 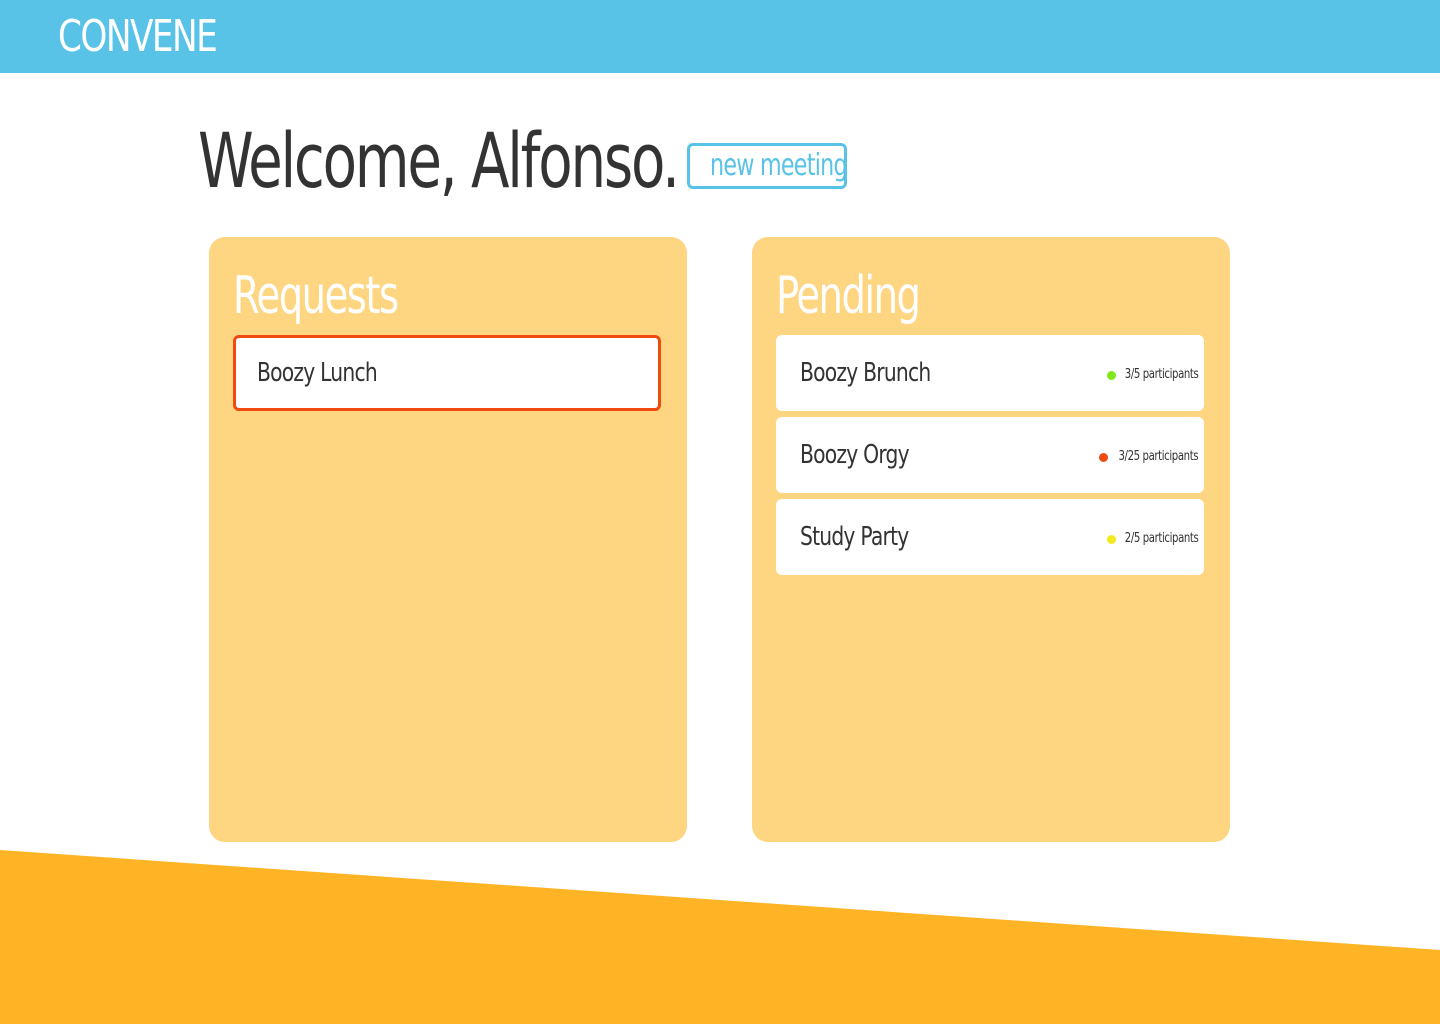 What do you see at coordinates (316, 296) in the screenshot?
I see `requests-title: Requests` at bounding box center [316, 296].